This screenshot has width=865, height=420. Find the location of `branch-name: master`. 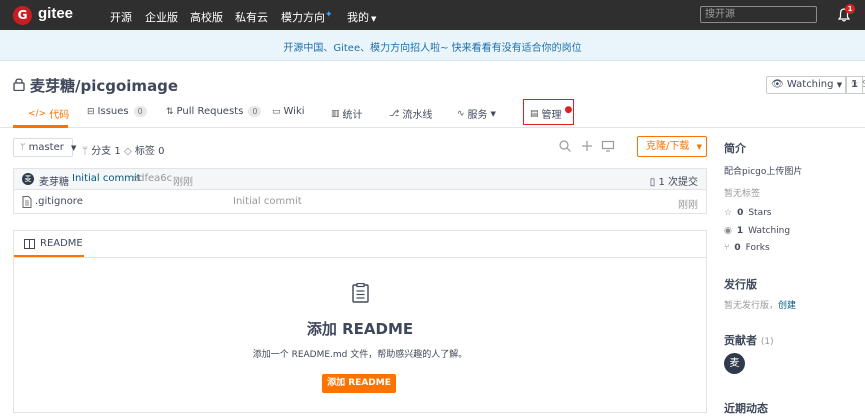

branch-name: master is located at coordinates (46, 147).